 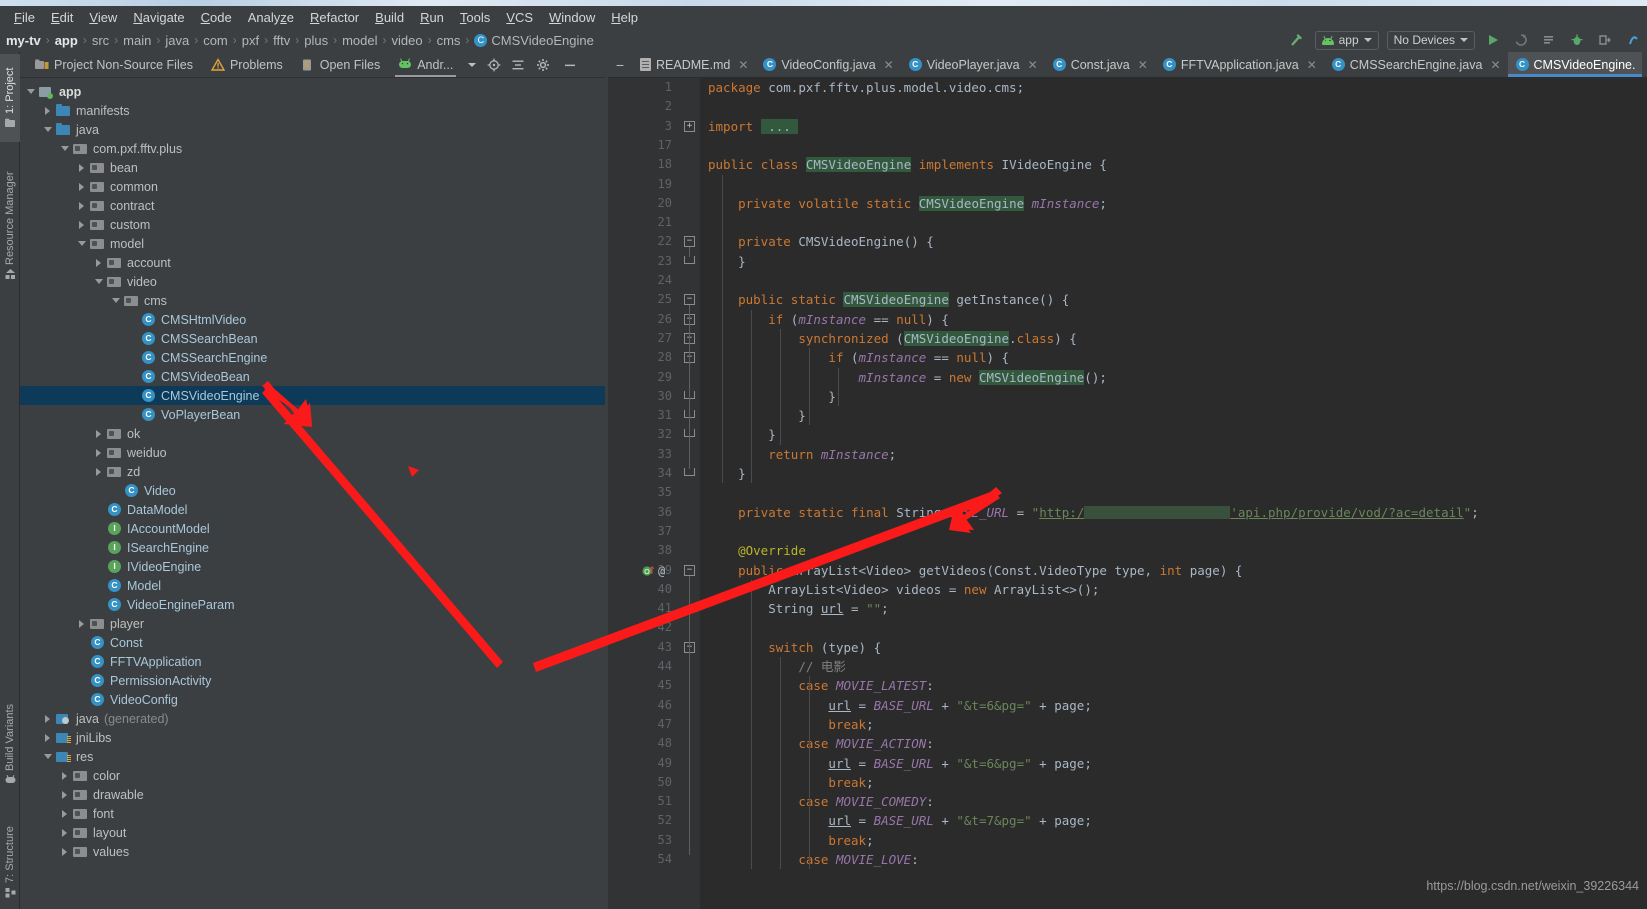 I want to click on tree-node-DataModel: DataModel, so click(x=314, y=509).